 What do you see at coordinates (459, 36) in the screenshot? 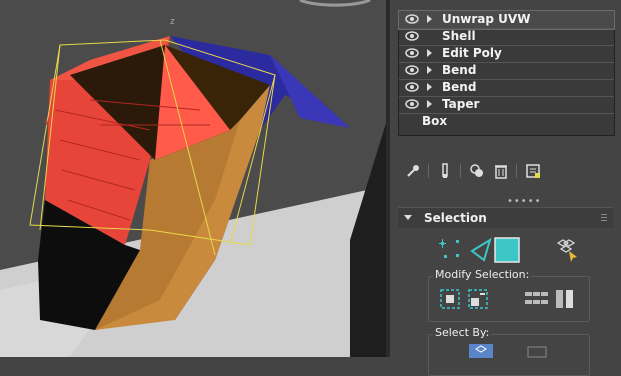
I see `modifier-label: Shell` at bounding box center [459, 36].